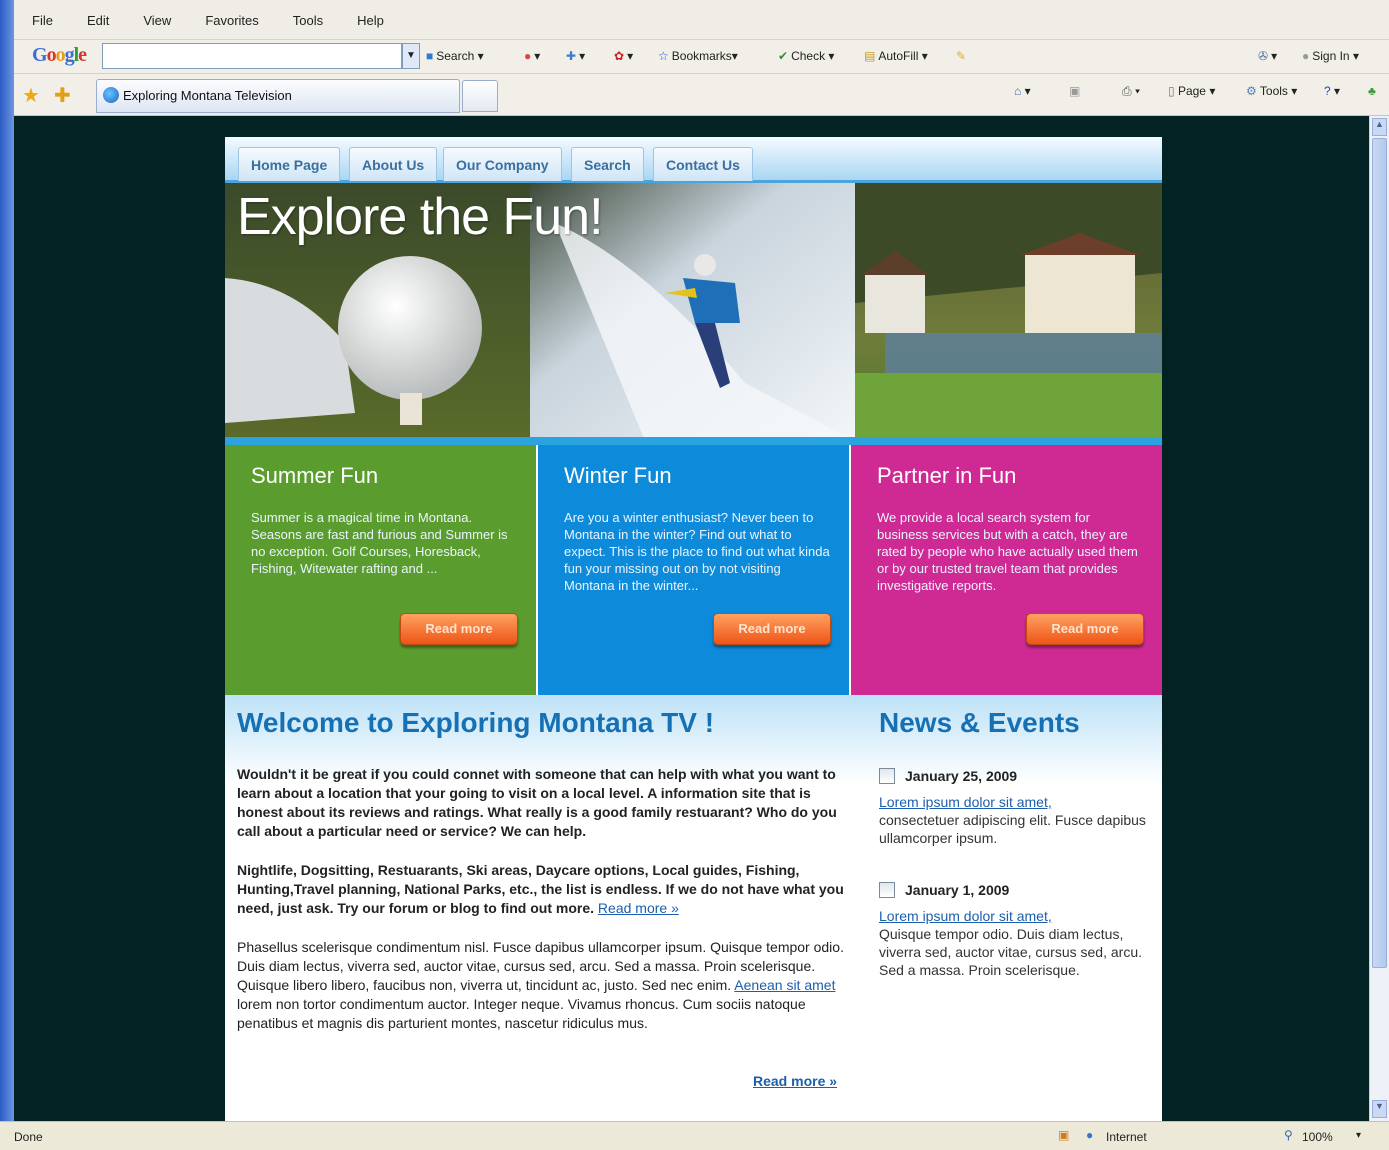  I want to click on nav-search: Search, so click(607, 164).